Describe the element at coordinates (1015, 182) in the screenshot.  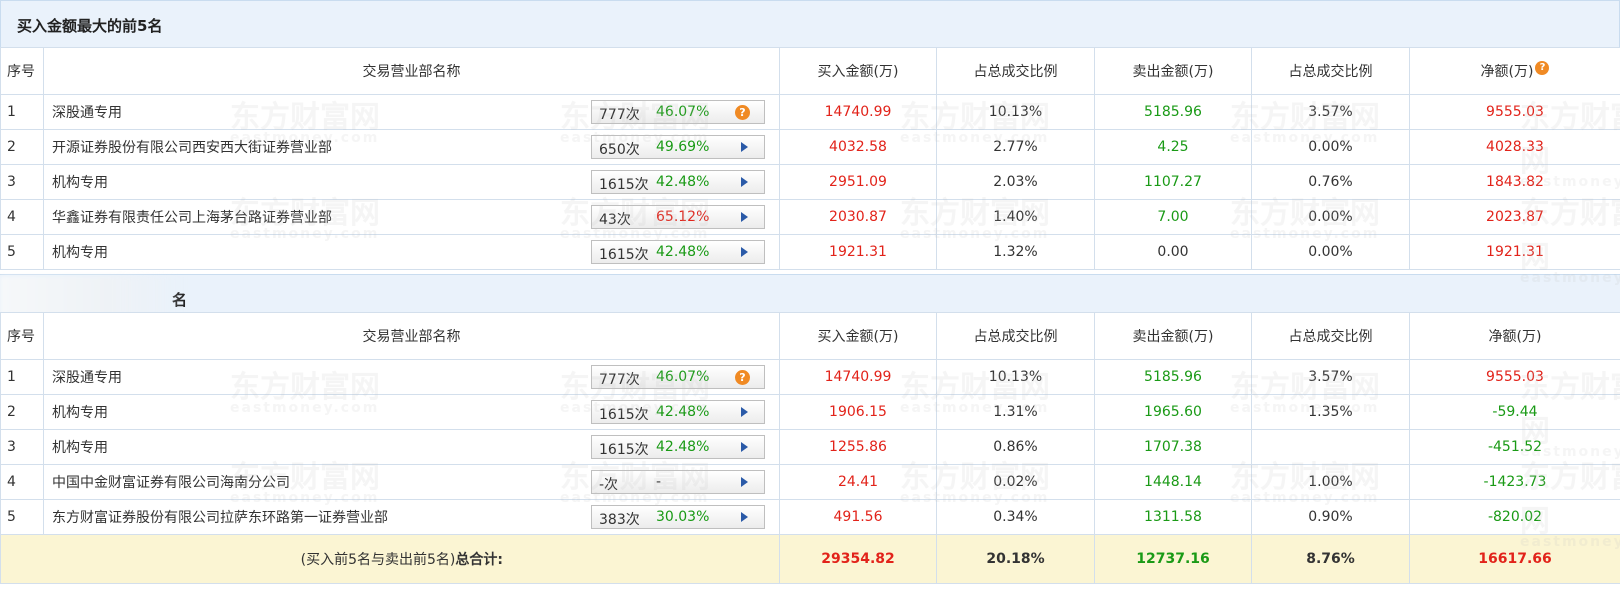
I see `buy-ratio: 2.03%` at that location.